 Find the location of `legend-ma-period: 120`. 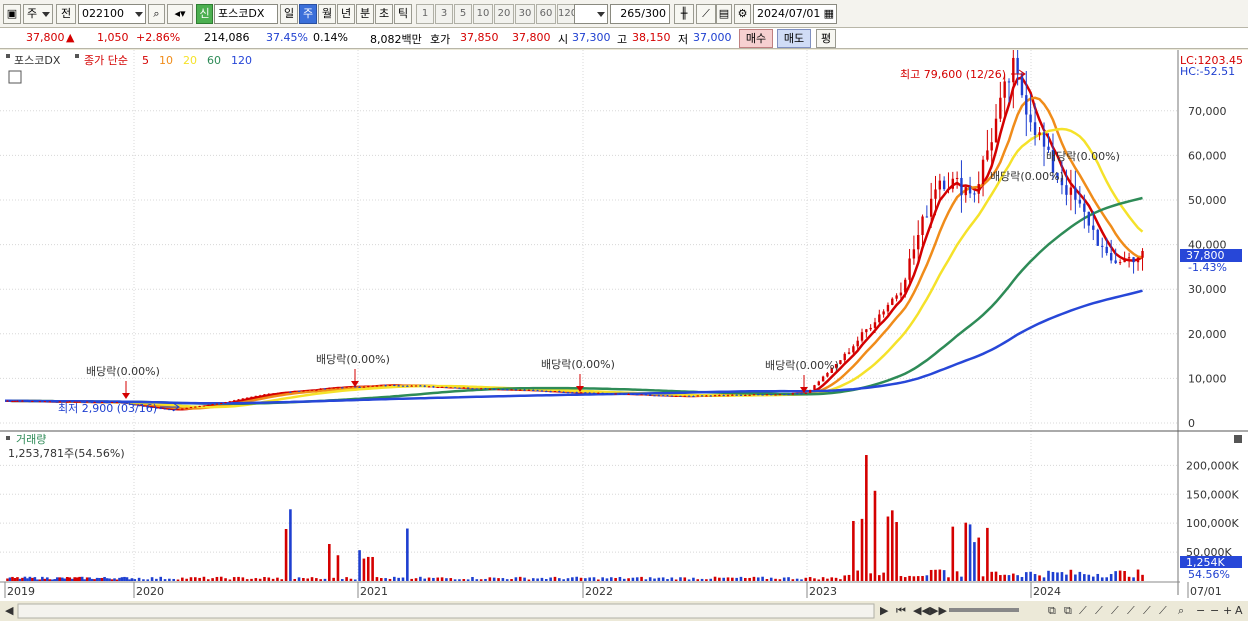

legend-ma-period: 120 is located at coordinates (241, 60).